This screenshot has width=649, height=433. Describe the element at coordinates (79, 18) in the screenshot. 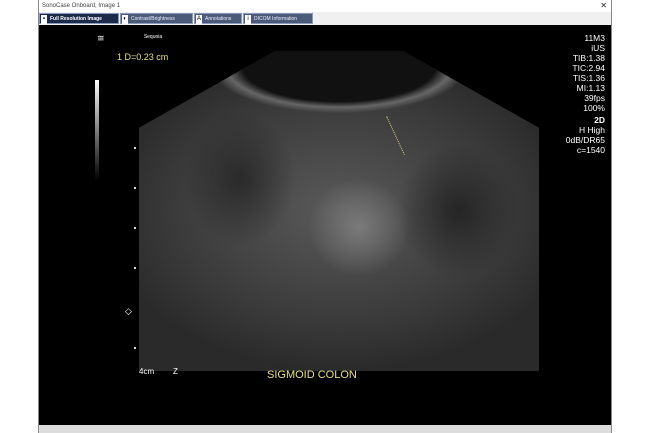

I see `tab-full-resolution-image: ▪ Full Resolution Image` at that location.